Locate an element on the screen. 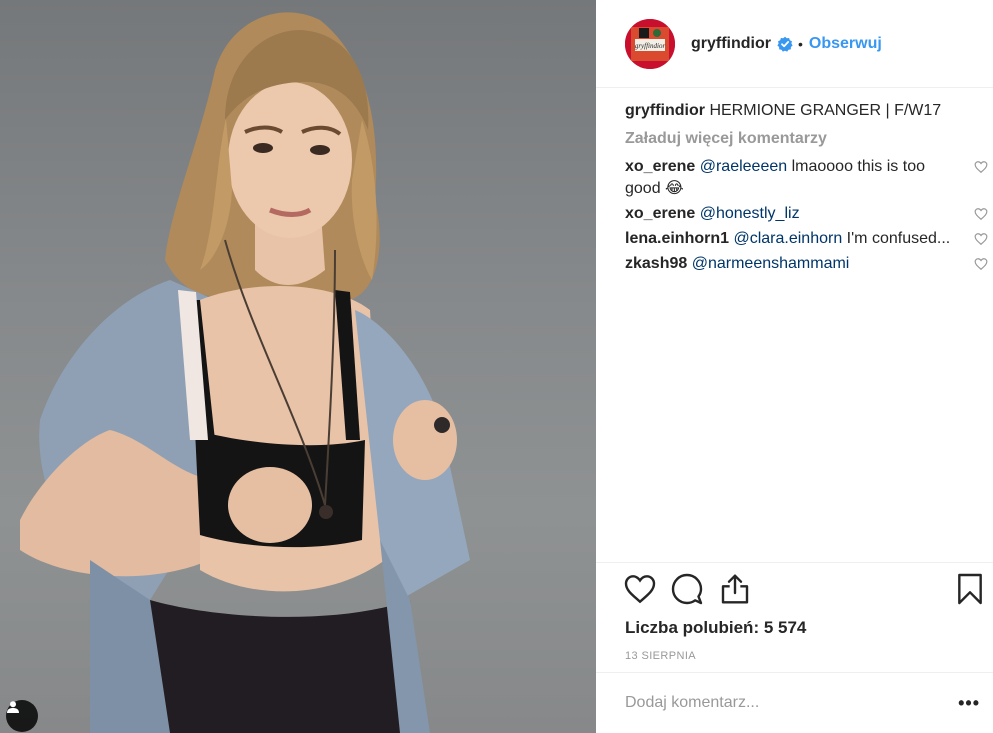 The height and width of the screenshot is (733, 993). caption-username: gryffindior is located at coordinates (665, 110).